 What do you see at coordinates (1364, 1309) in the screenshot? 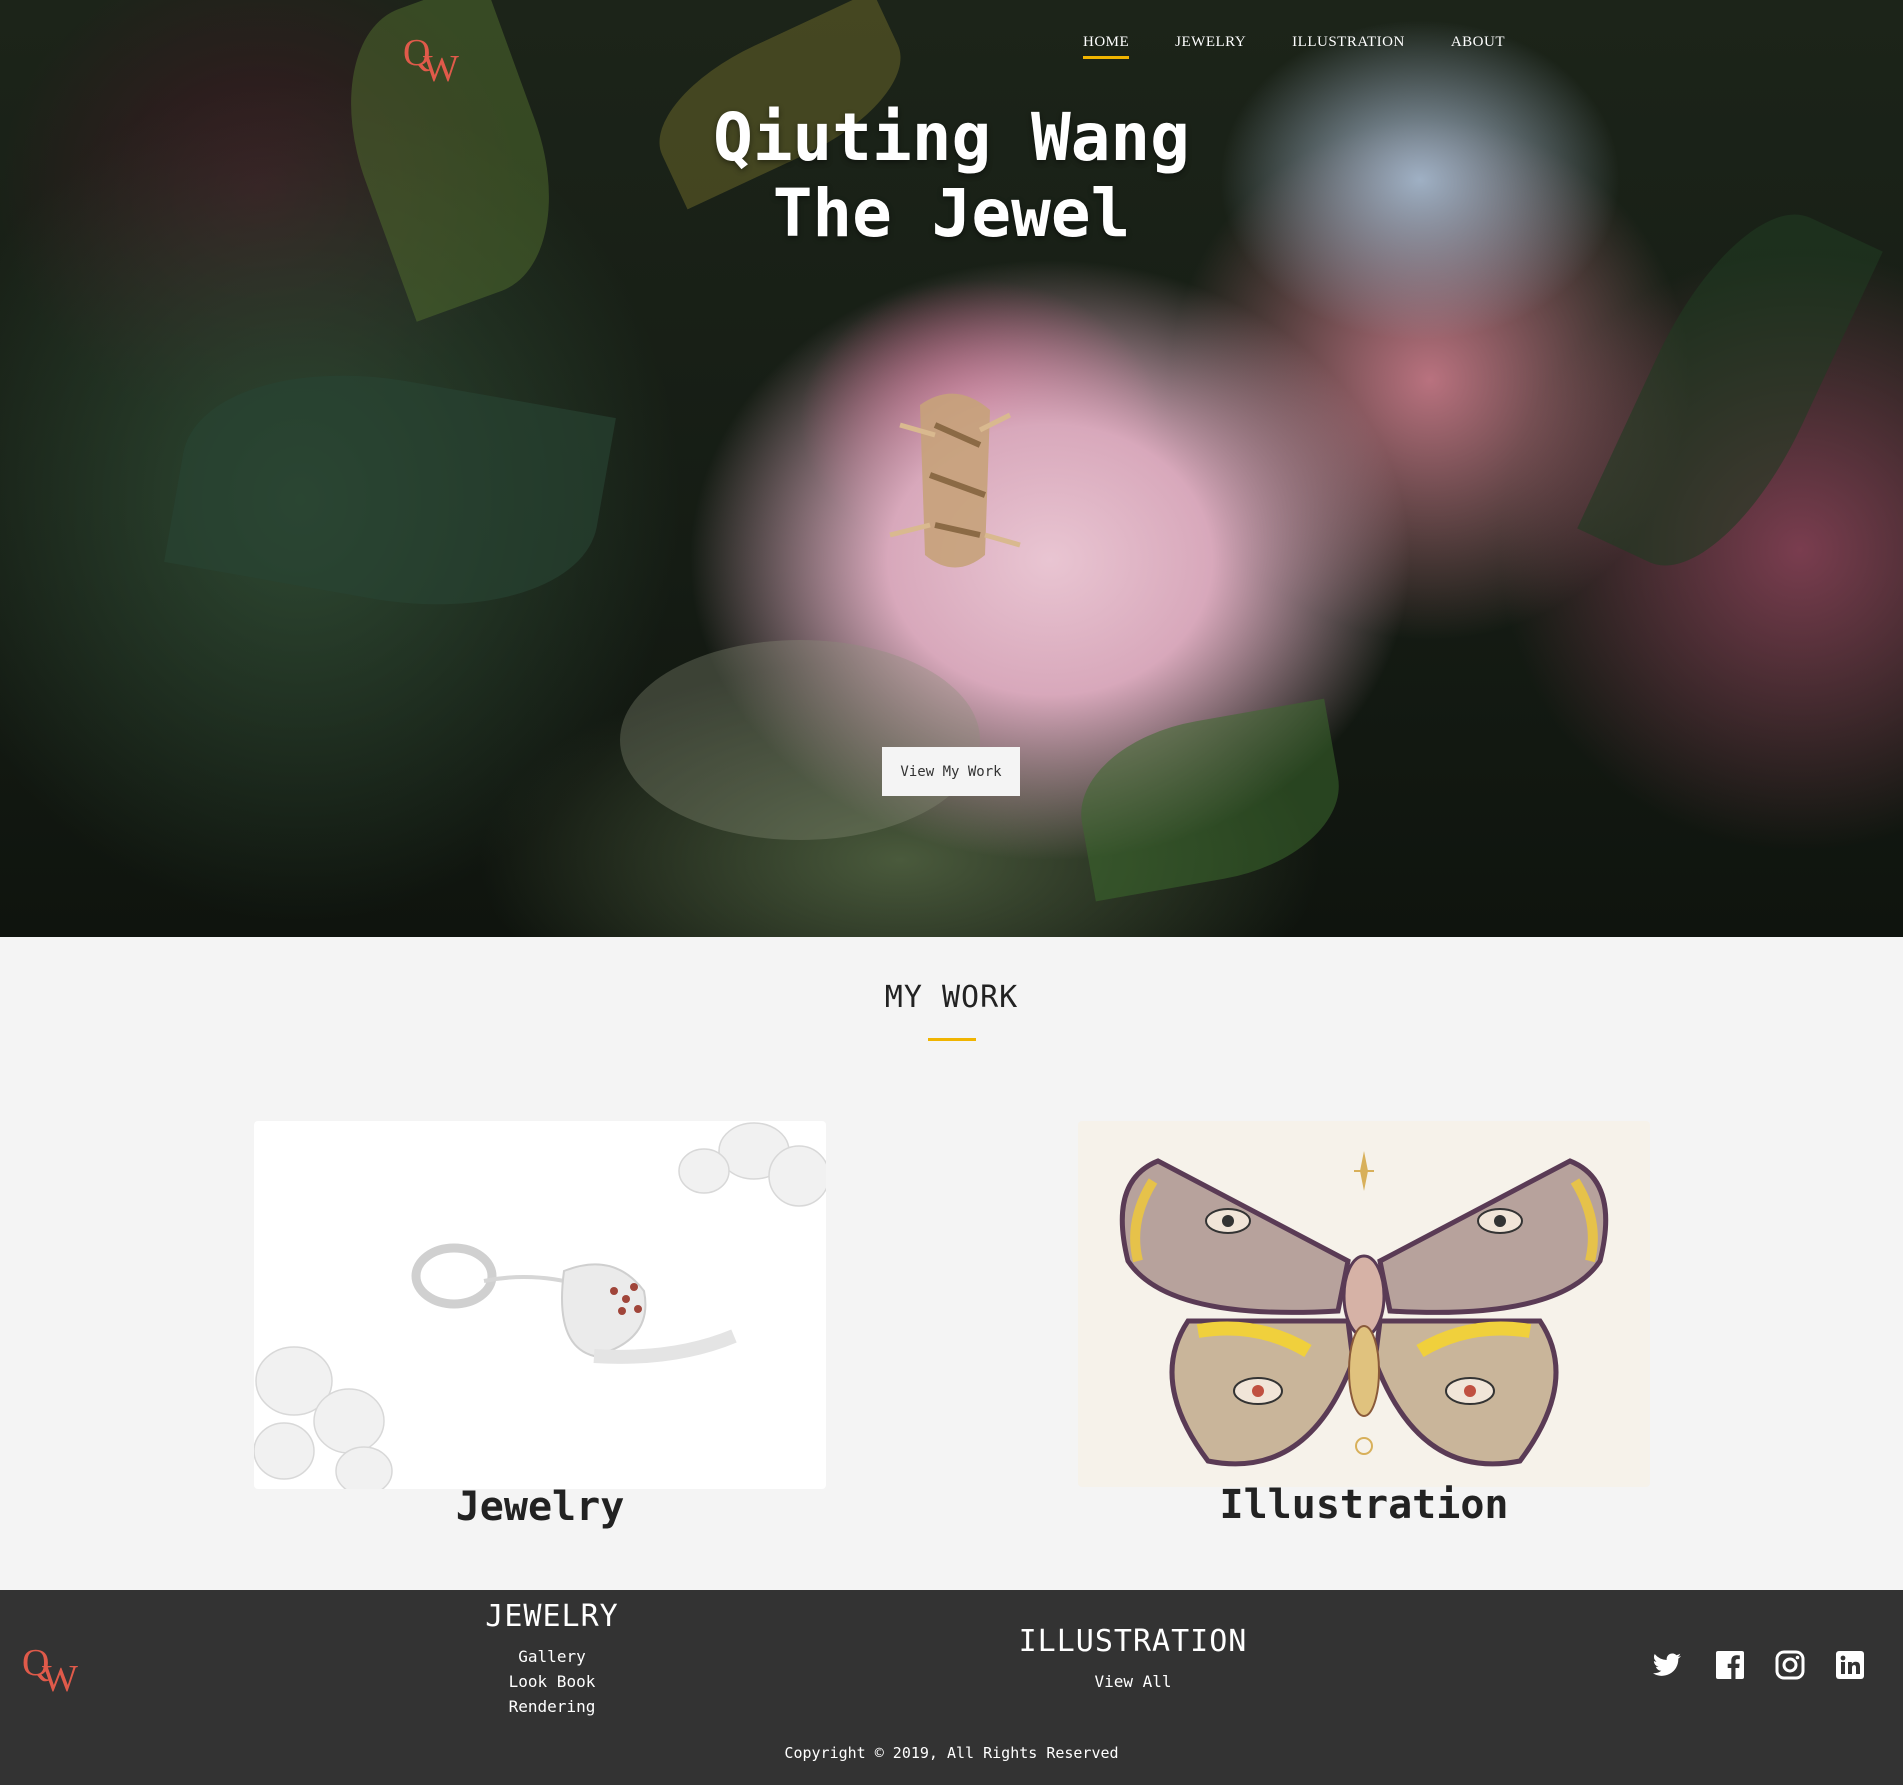
I see `moth-illustration` at bounding box center [1364, 1309].